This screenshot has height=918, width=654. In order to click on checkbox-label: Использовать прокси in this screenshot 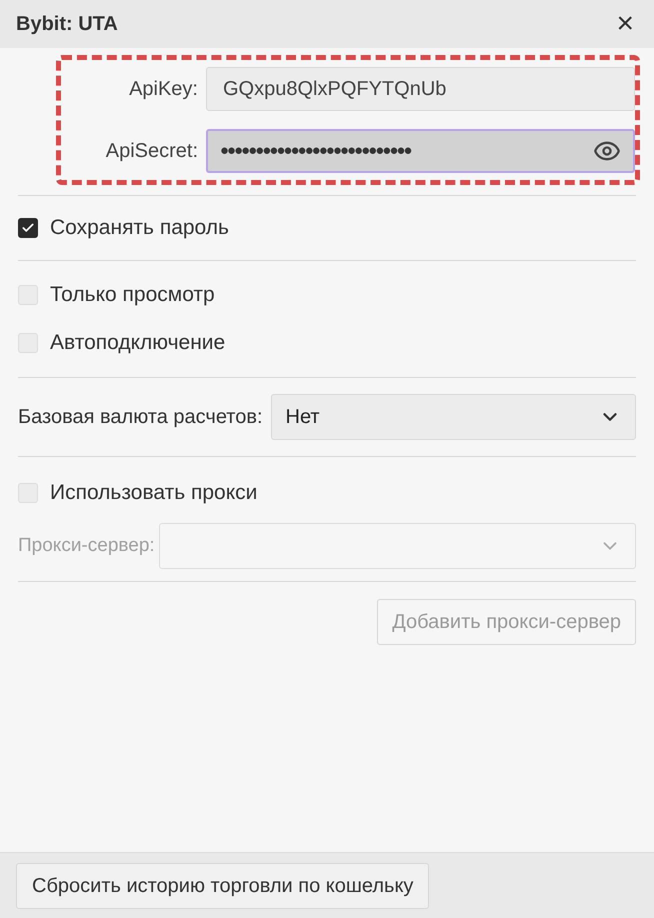, I will do `click(154, 493)`.